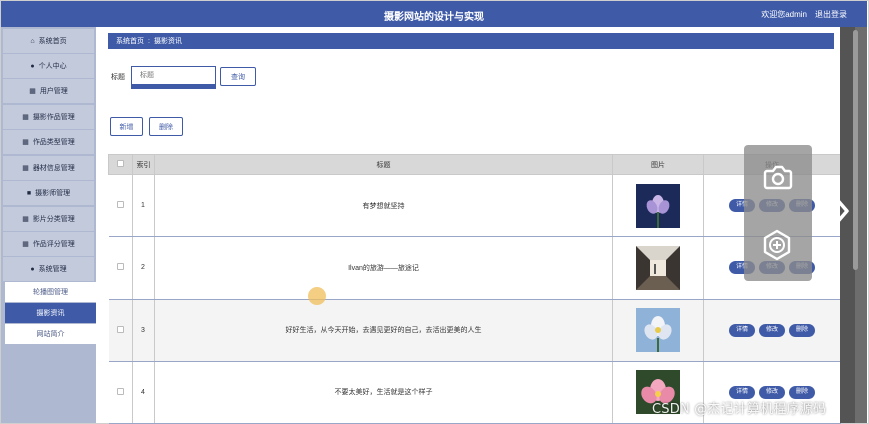 The width and height of the screenshot is (869, 424). Describe the element at coordinates (53, 91) in the screenshot. I see `sidebar-item-label: 用户管理` at that location.